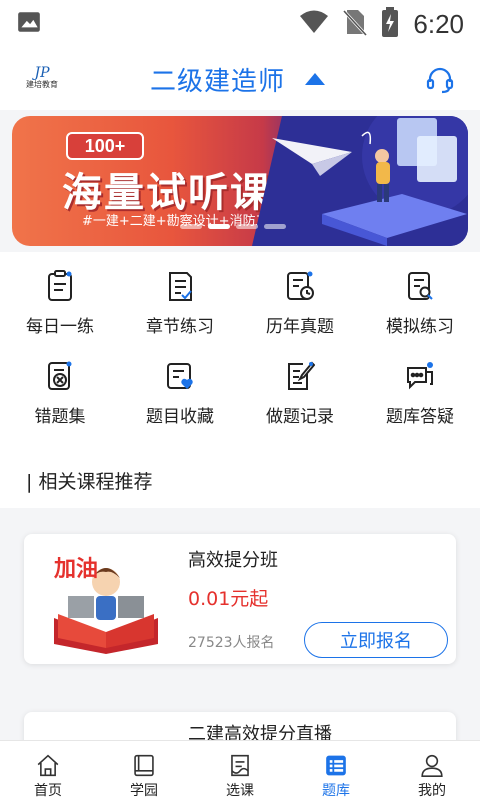  What do you see at coordinates (60, 375) in the screenshot?
I see `wrong-questions-icon` at bounding box center [60, 375].